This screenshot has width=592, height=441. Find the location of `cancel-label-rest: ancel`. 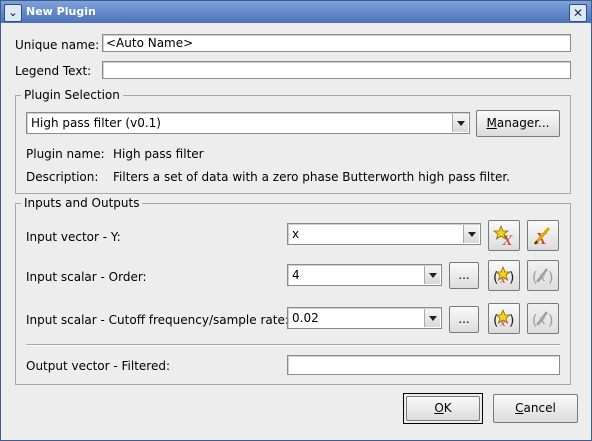

cancel-label-rest: ancel is located at coordinates (539, 408).